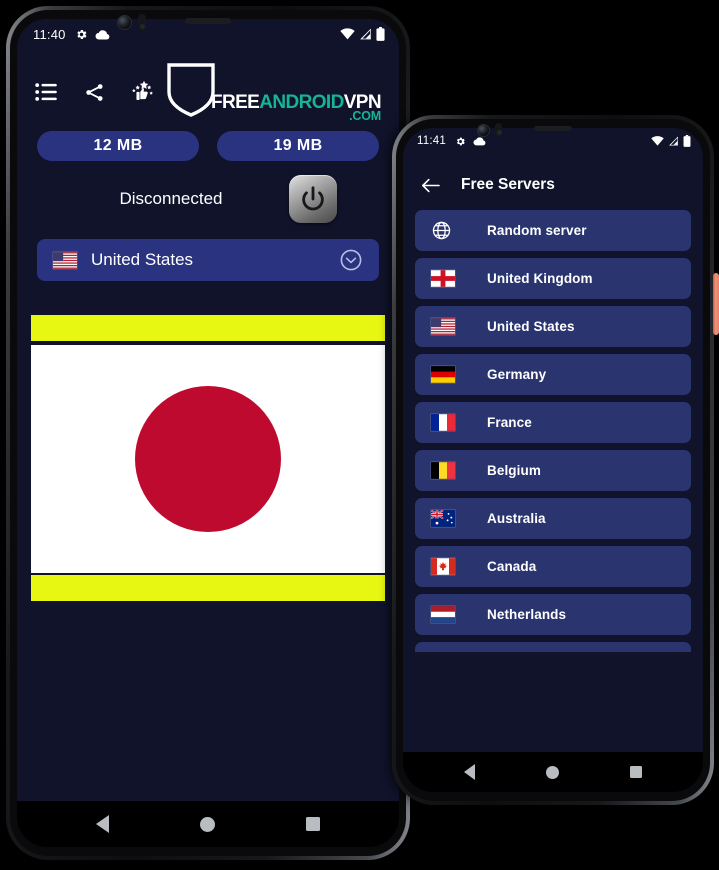  What do you see at coordinates (448, 614) in the screenshot?
I see `netherlands-flag-icon` at bounding box center [448, 614].